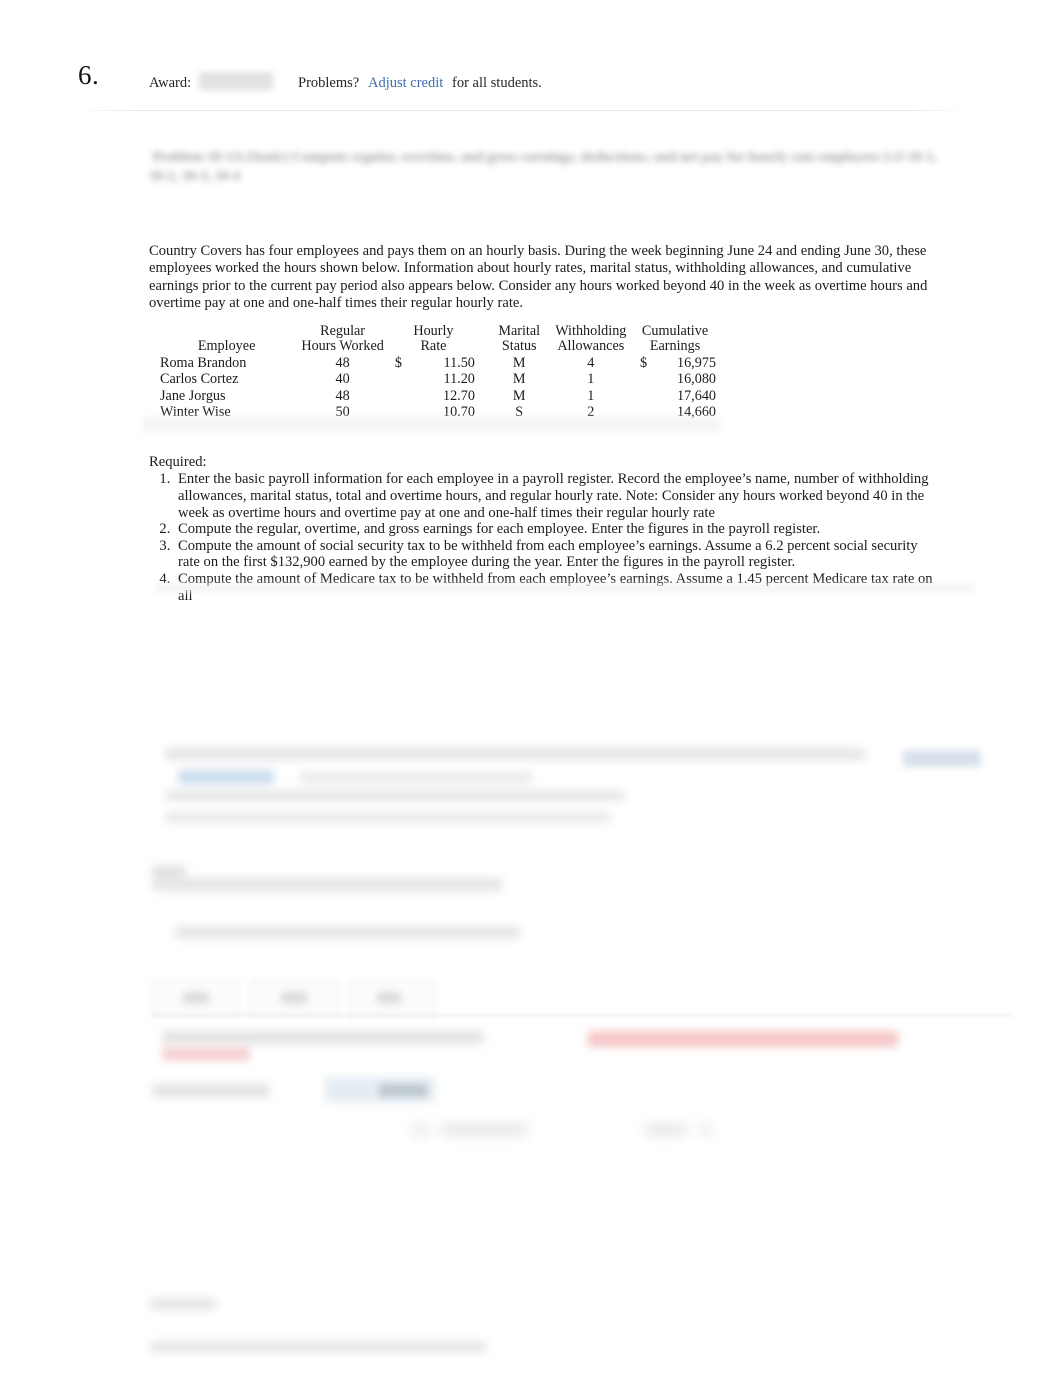 The image size is (1062, 1377). I want to click on header-employee: Employee, so click(226, 340).